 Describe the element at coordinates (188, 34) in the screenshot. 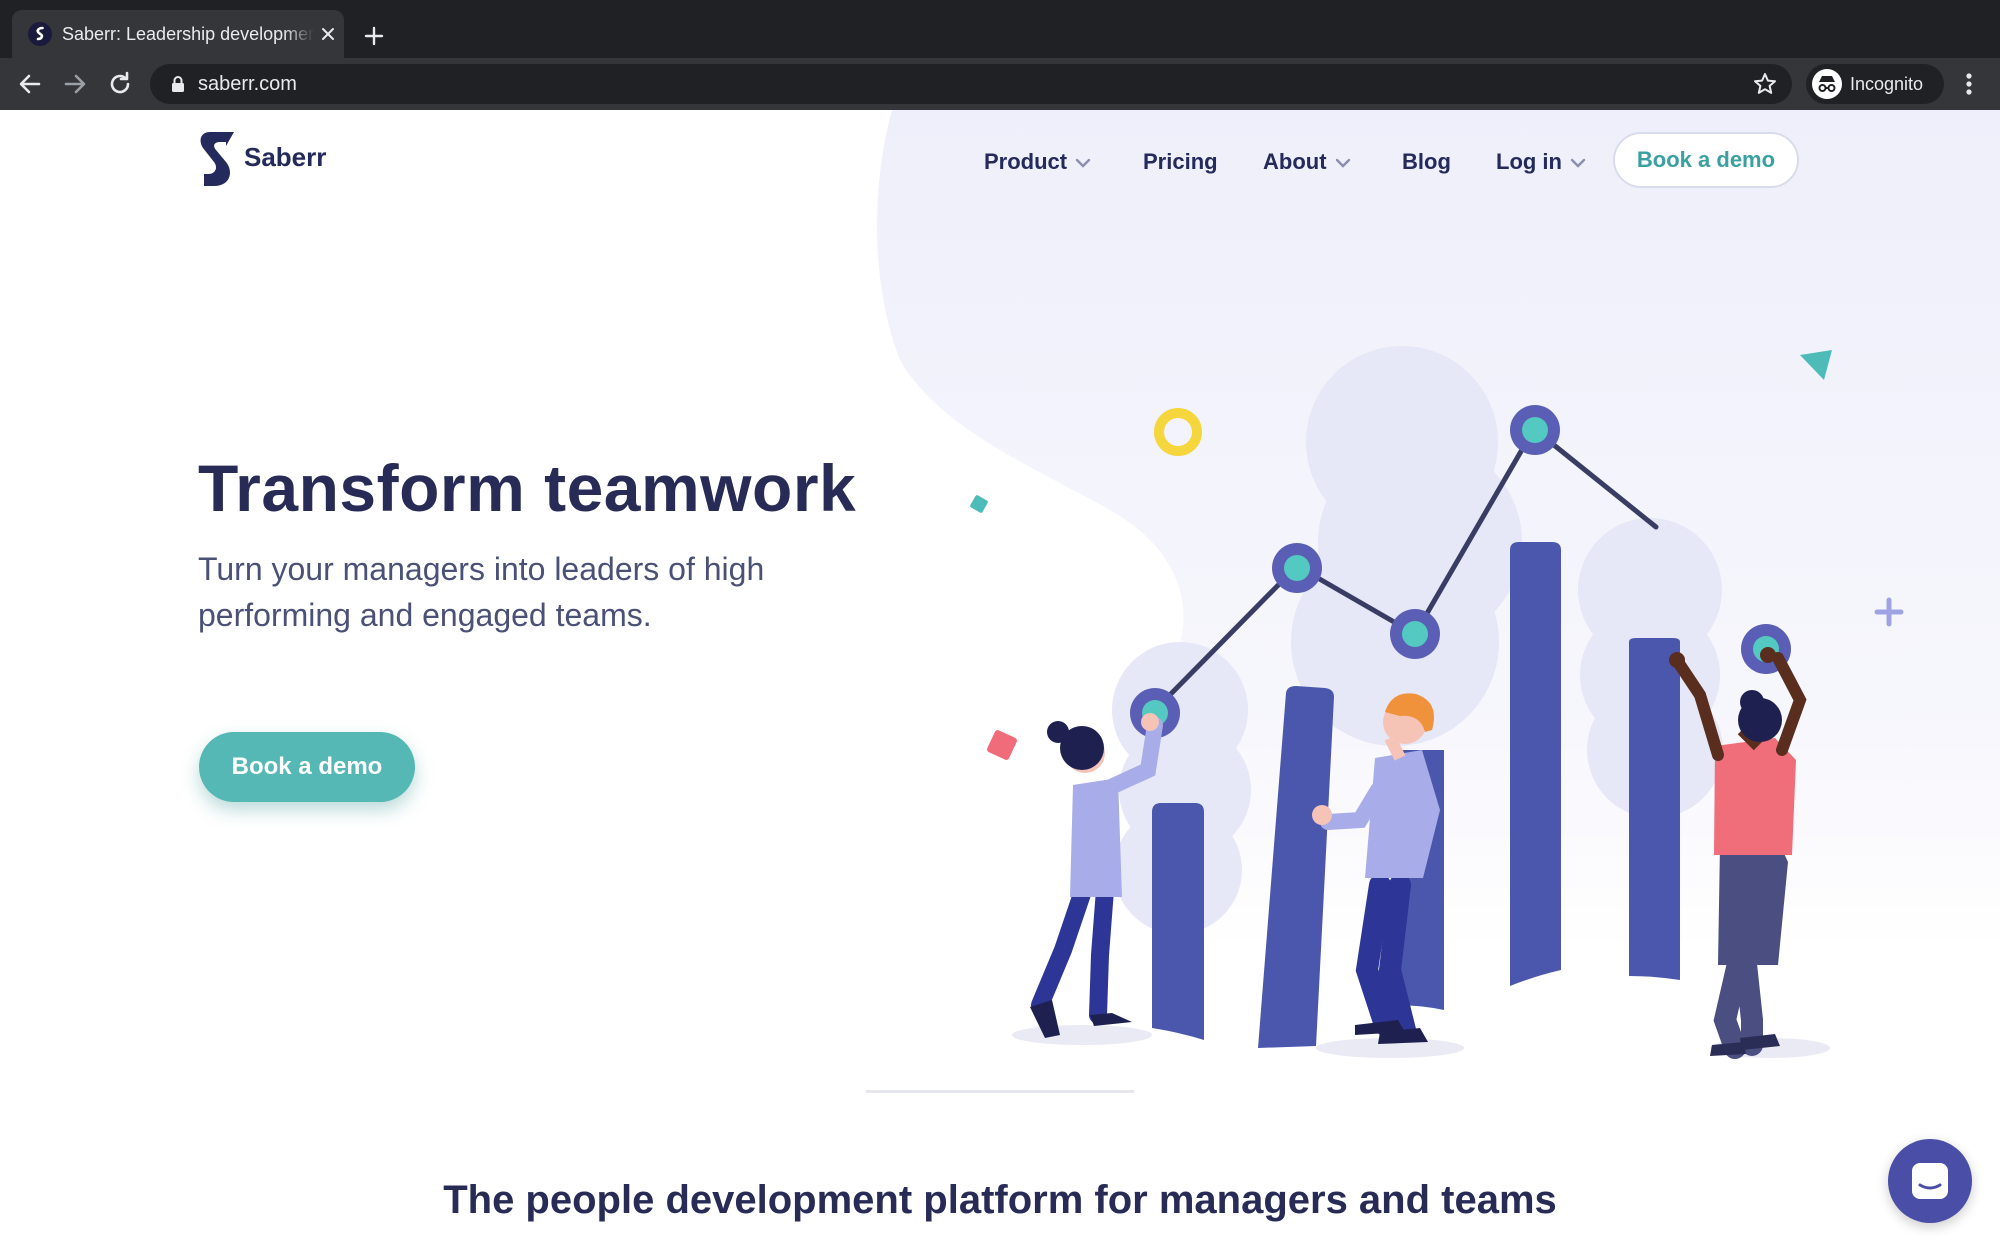

I see `tab-title: Saberr: Leadership development` at that location.